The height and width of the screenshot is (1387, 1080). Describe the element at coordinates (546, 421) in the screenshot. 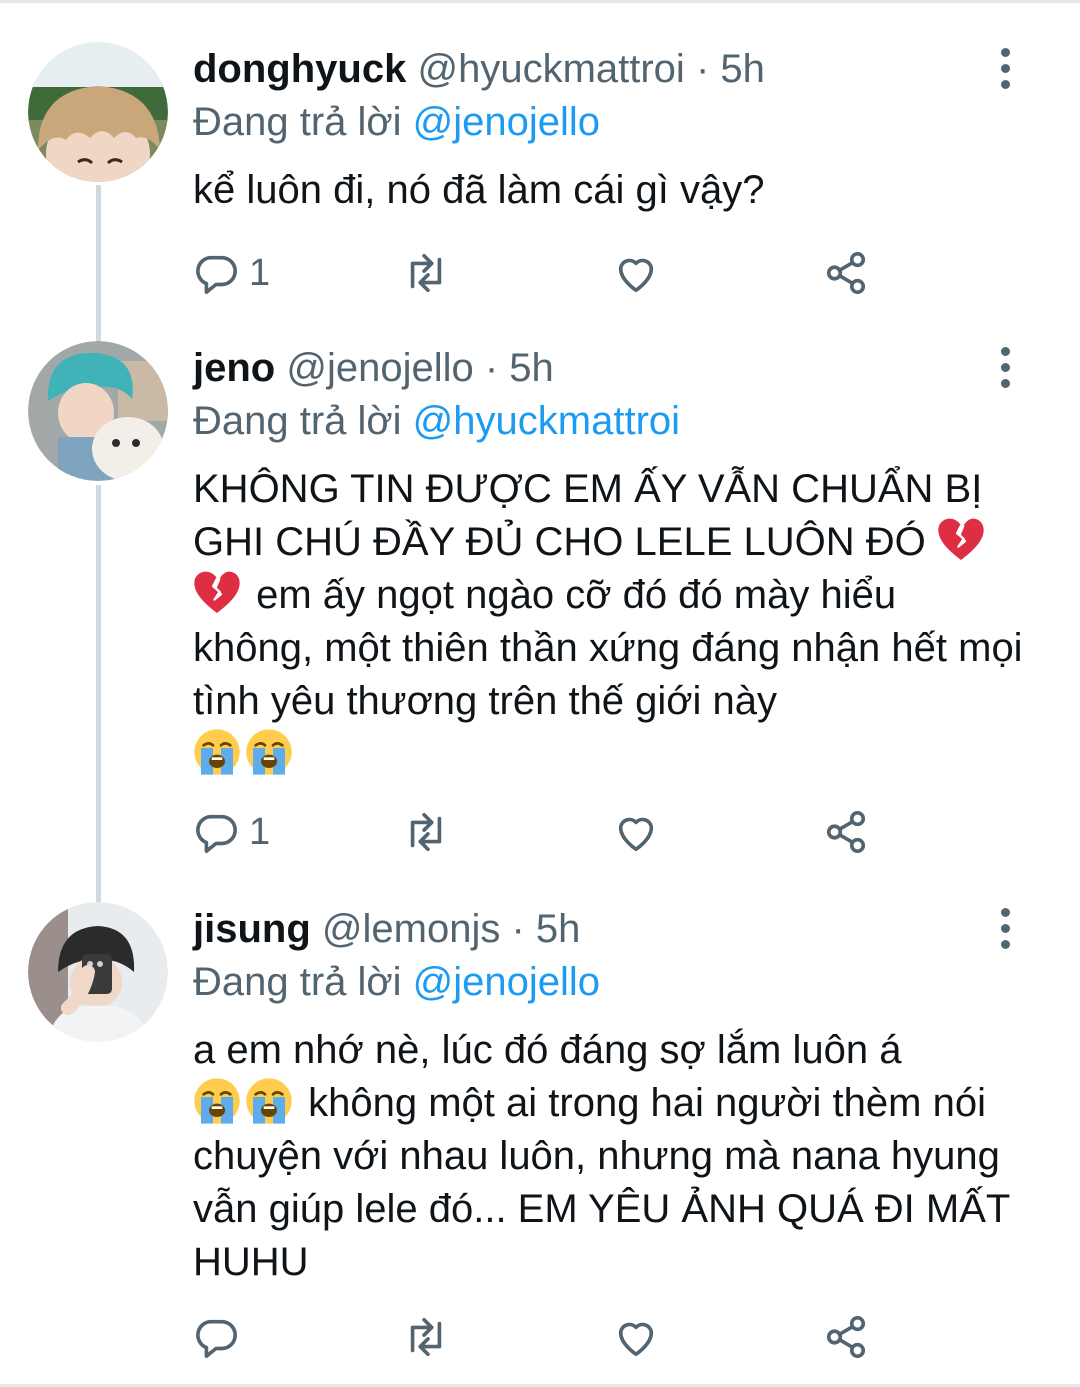

I see `mention-link: @hyuckmattroi` at that location.